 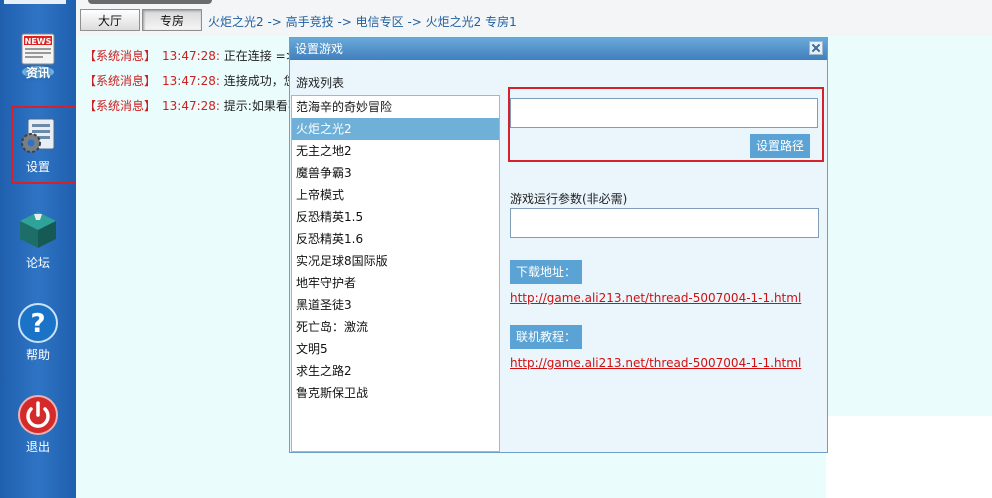 What do you see at coordinates (395, 239) in the screenshot?
I see `list-item: 反恐精英1.6` at bounding box center [395, 239].